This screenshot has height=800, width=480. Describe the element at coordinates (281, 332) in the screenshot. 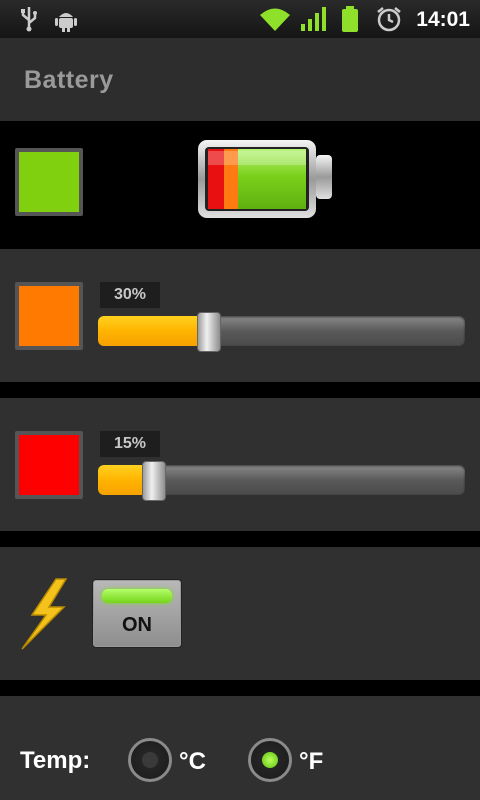

I see `warning-level-slider` at that location.